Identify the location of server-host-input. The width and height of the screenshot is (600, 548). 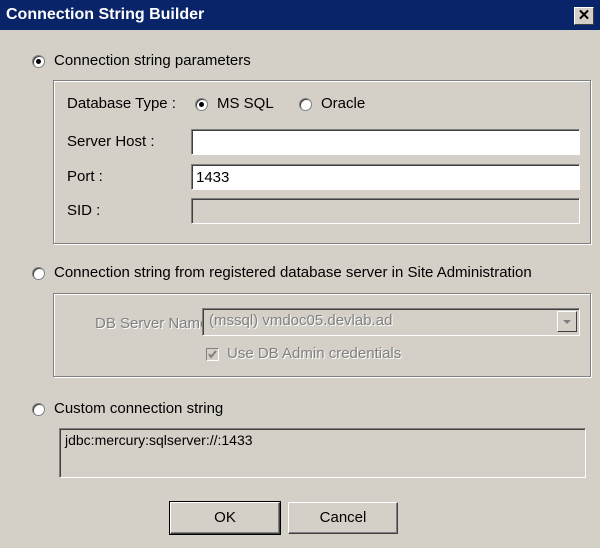
(385, 142).